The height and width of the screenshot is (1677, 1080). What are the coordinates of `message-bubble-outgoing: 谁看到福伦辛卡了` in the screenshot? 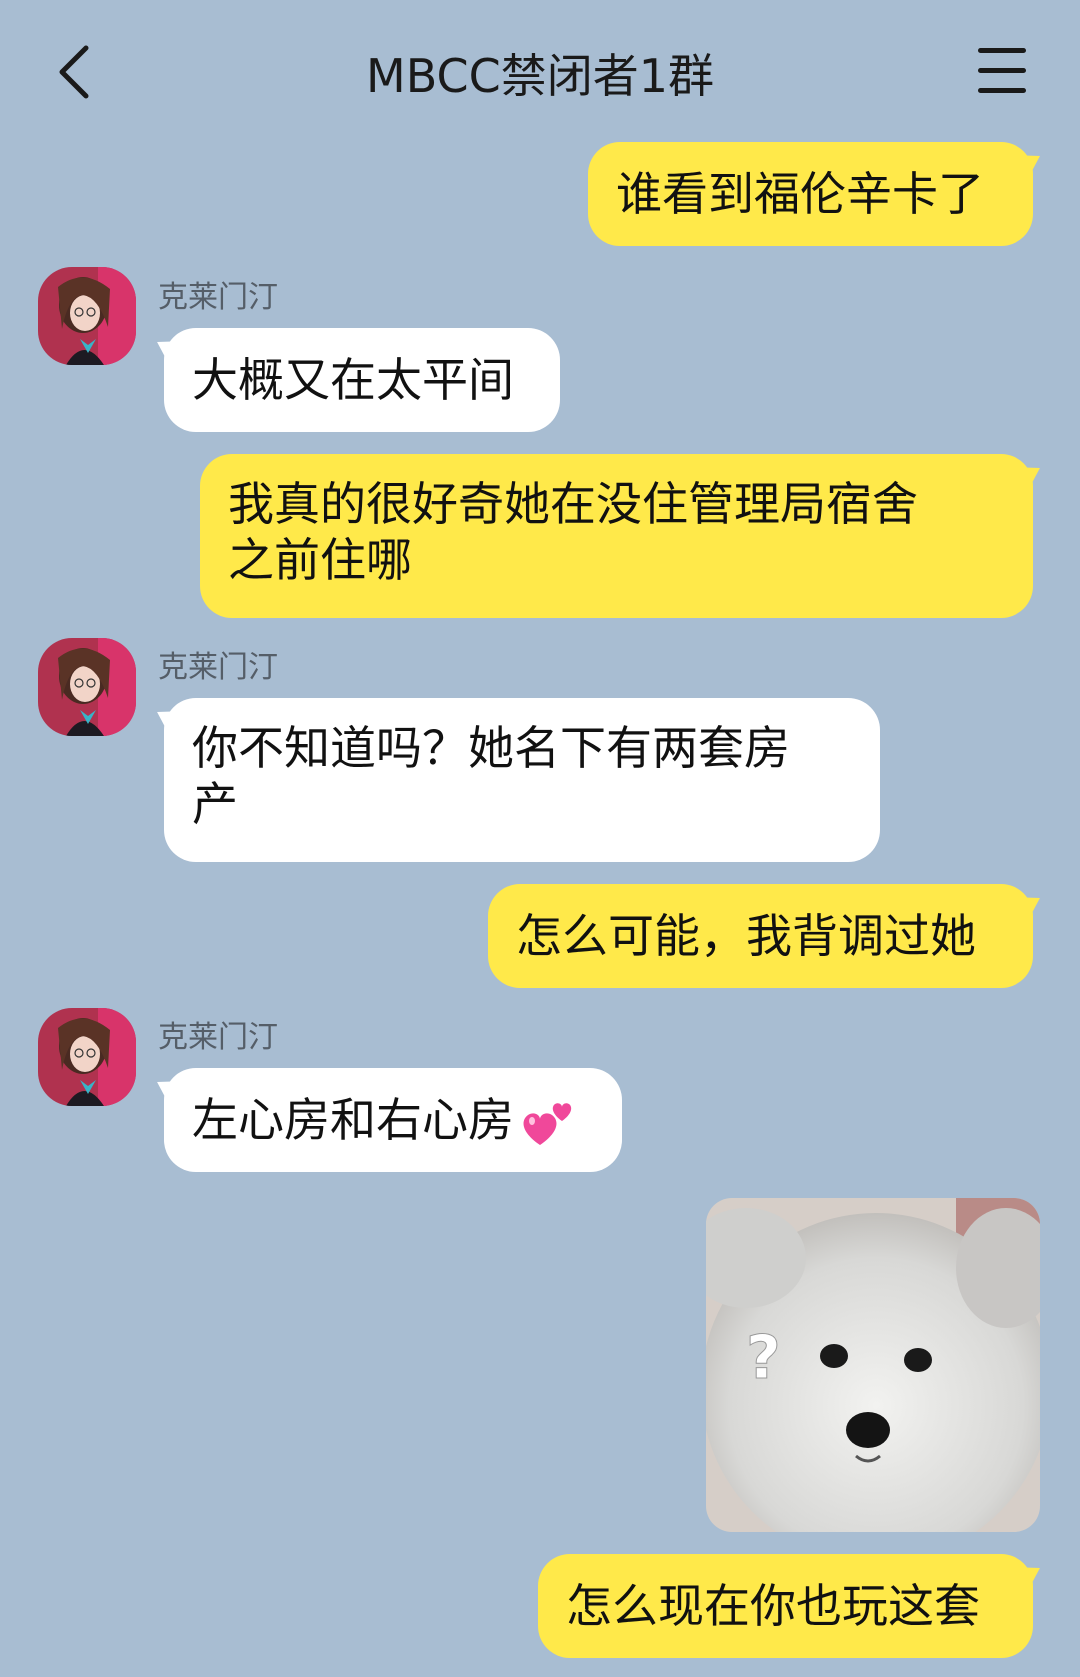 It's located at (810, 194).